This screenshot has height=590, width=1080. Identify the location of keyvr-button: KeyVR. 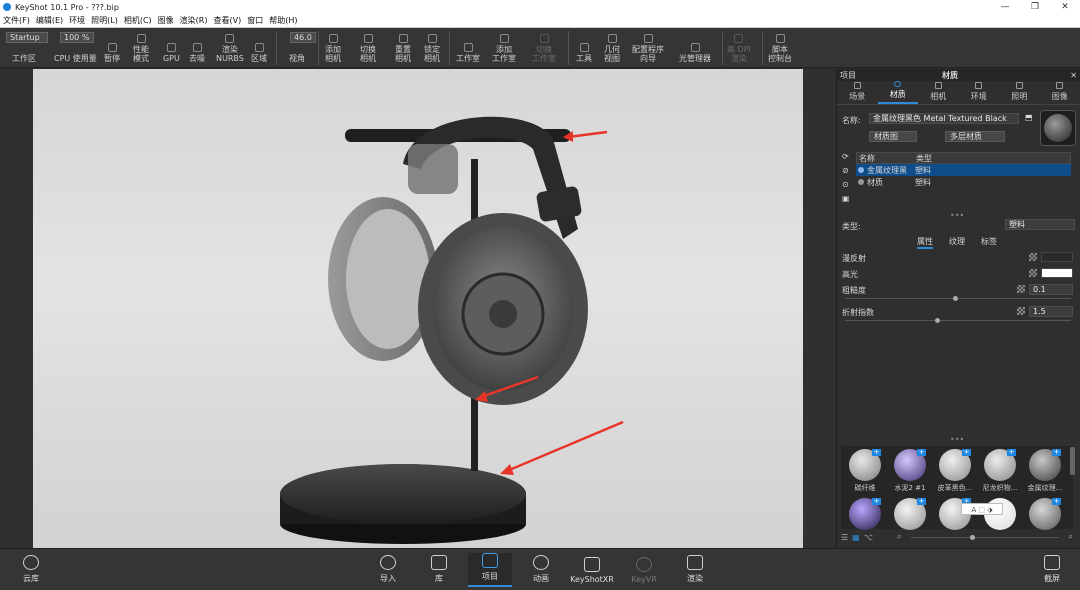
(644, 570).